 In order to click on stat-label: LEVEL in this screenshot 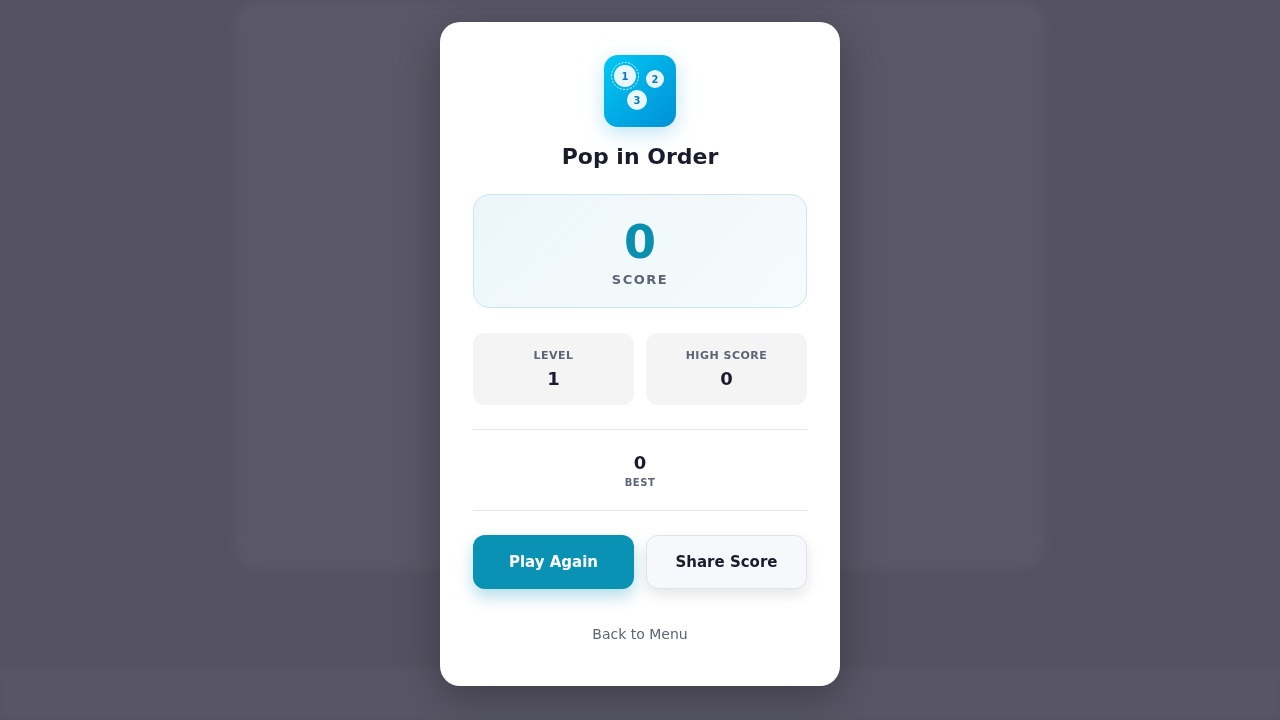, I will do `click(553, 355)`.